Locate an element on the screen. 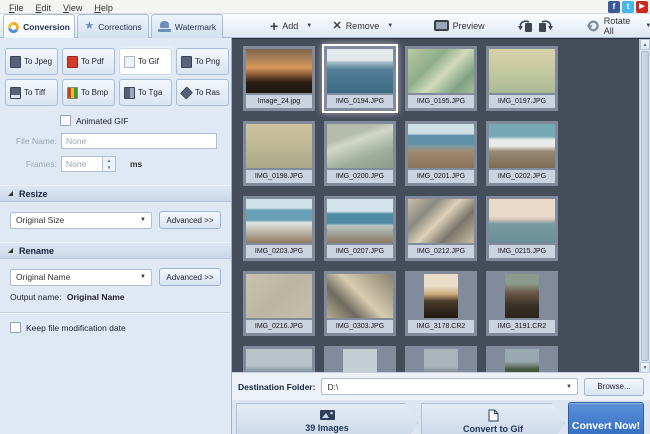 The width and height of the screenshot is (650, 434). format-button: To Tga is located at coordinates (145, 92).